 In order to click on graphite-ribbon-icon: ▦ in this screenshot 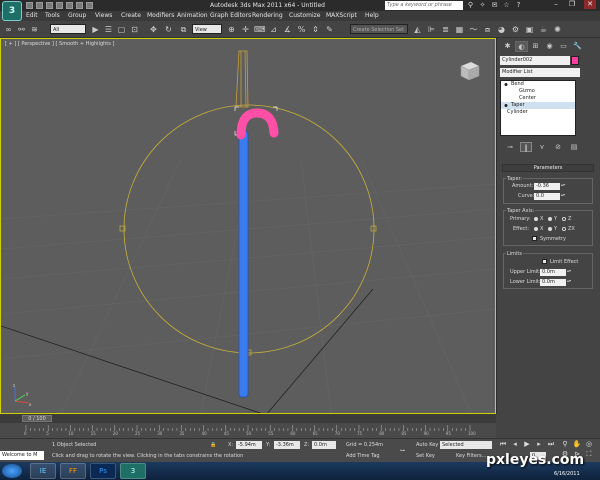, I will do `click(459, 29)`.